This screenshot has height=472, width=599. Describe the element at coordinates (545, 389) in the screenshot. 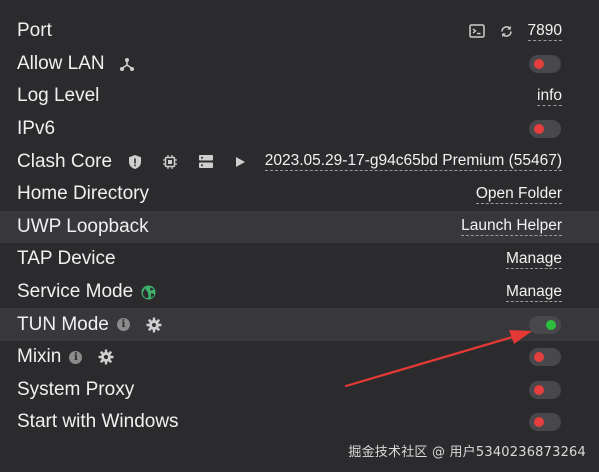

I see `system-proxy-toggle` at that location.